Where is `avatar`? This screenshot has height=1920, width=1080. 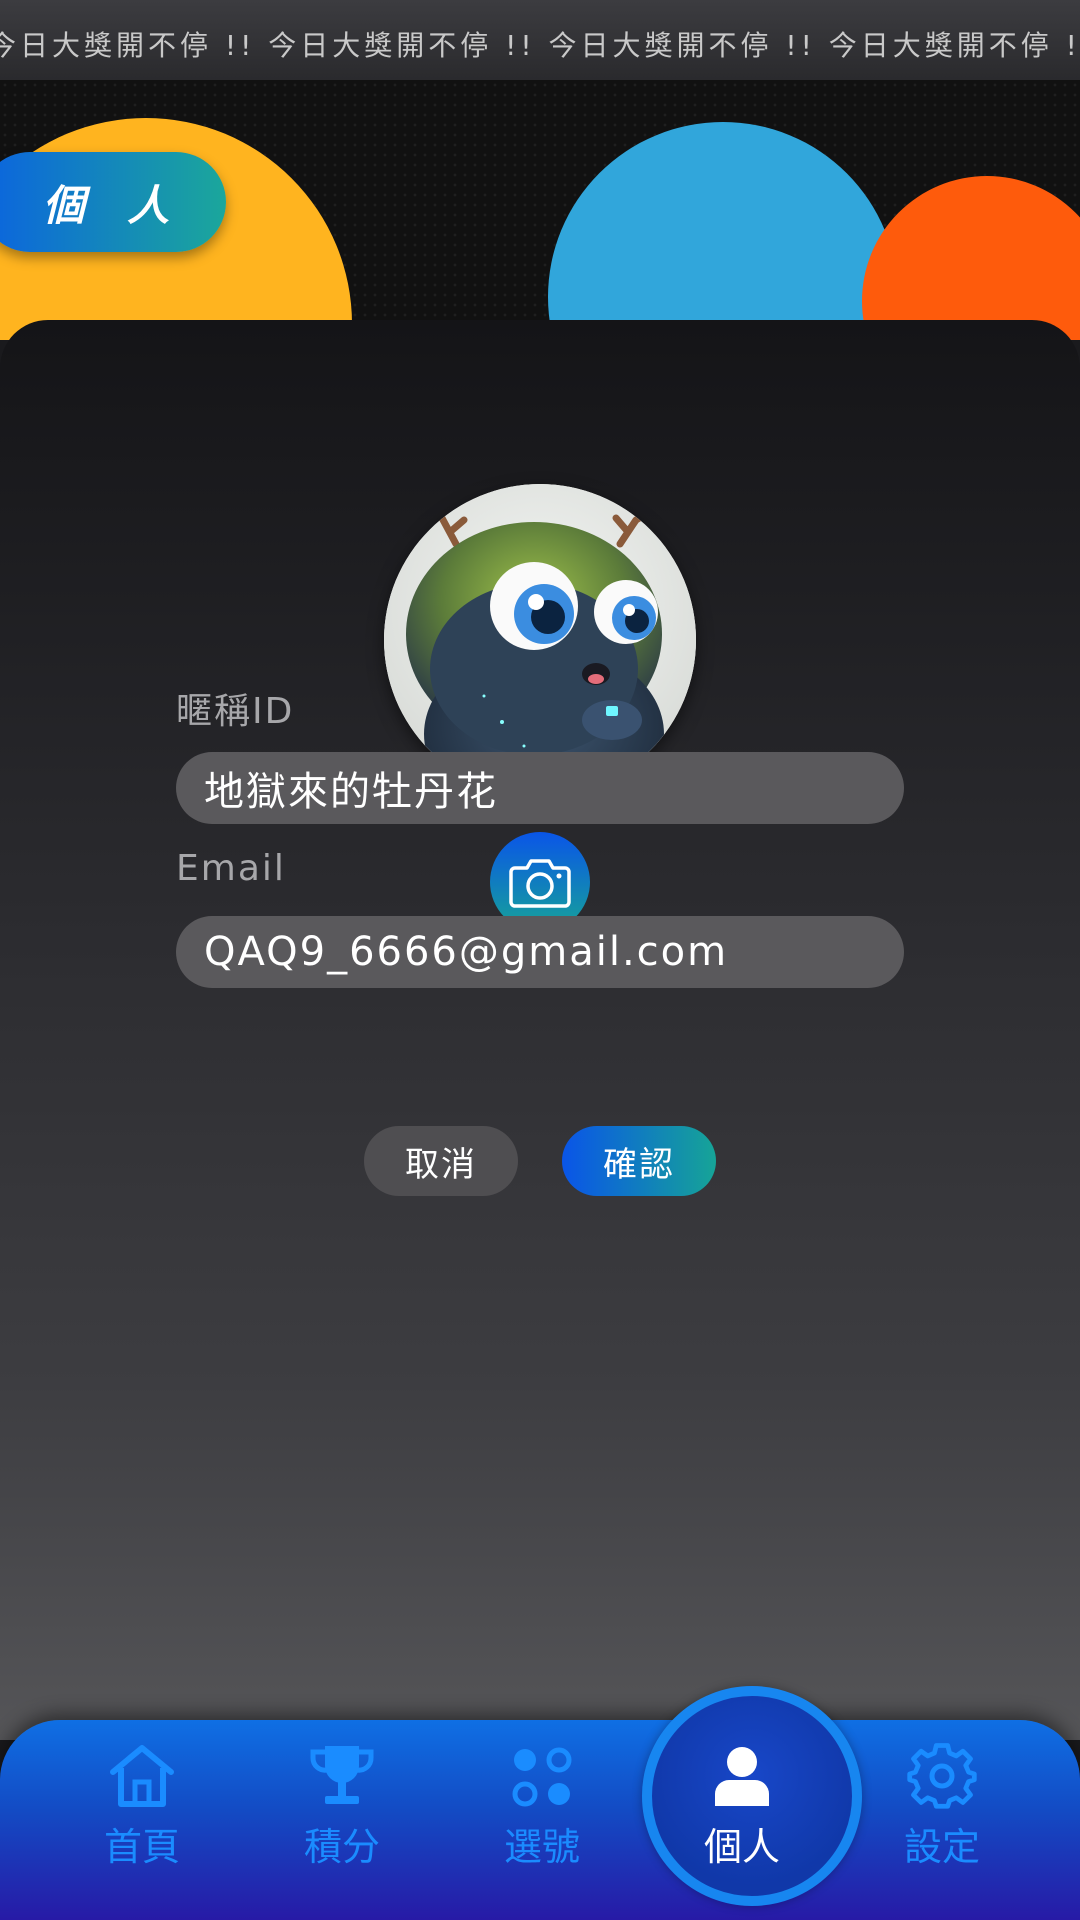 avatar is located at coordinates (540, 640).